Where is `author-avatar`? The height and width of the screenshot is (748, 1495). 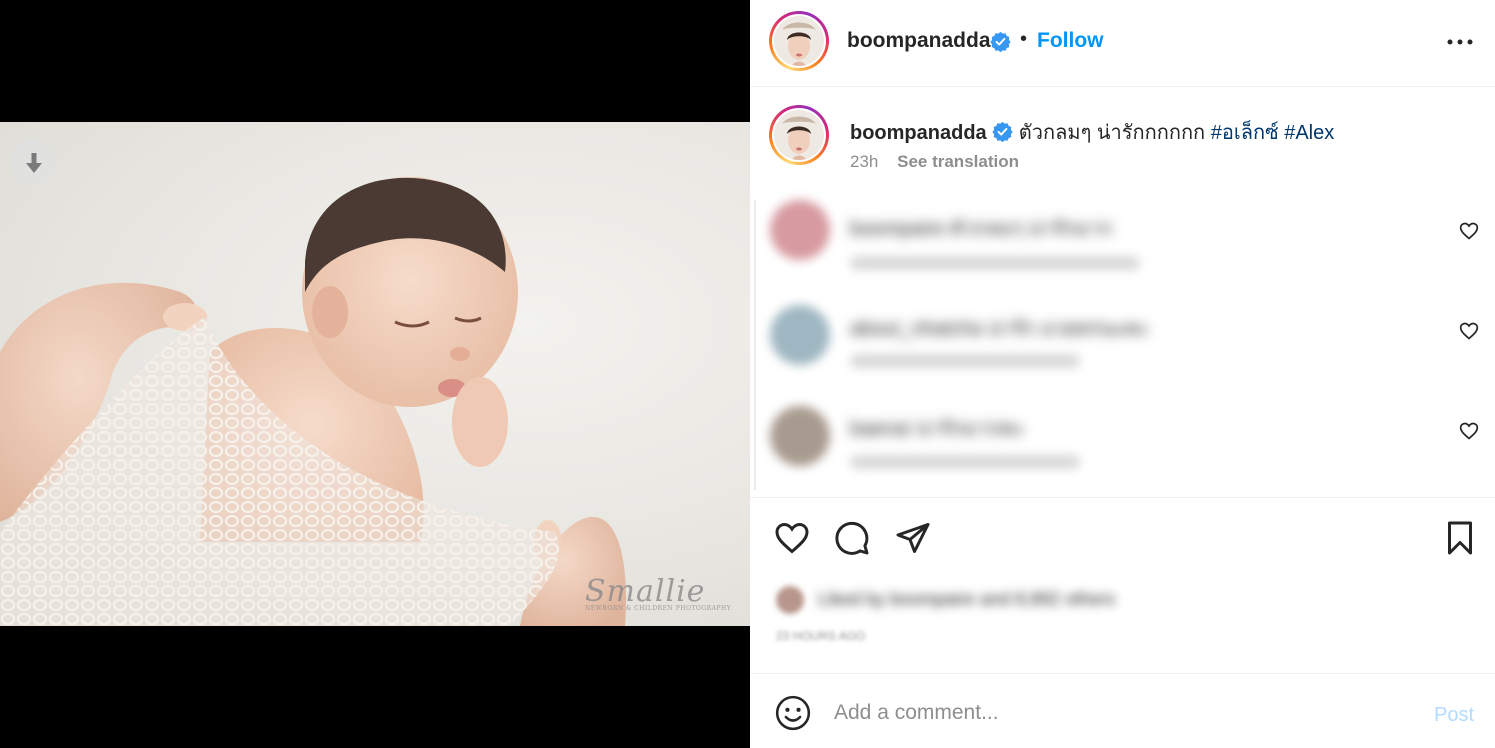
author-avatar is located at coordinates (799, 41).